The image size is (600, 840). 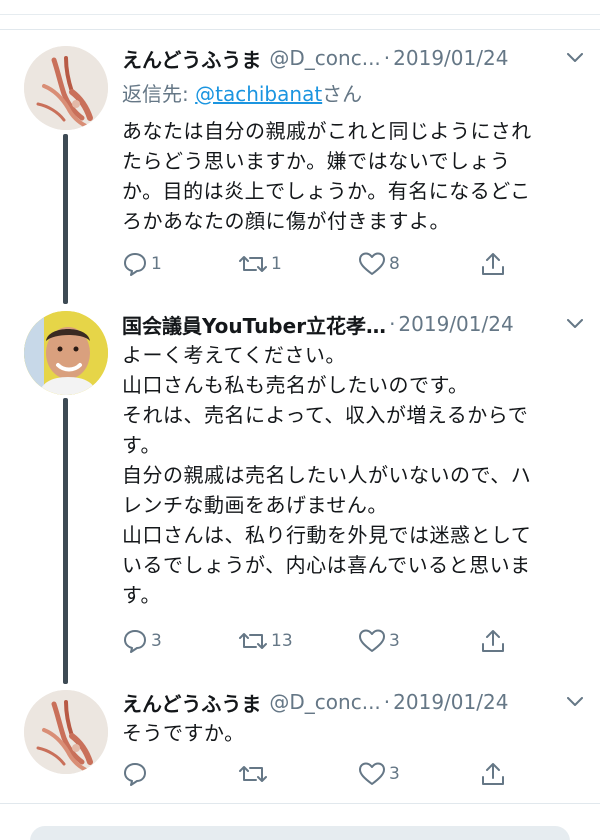 What do you see at coordinates (326, 565) in the screenshot?
I see `tweet-text-line: いるでしょうが、内心は喜んでいると思いま` at bounding box center [326, 565].